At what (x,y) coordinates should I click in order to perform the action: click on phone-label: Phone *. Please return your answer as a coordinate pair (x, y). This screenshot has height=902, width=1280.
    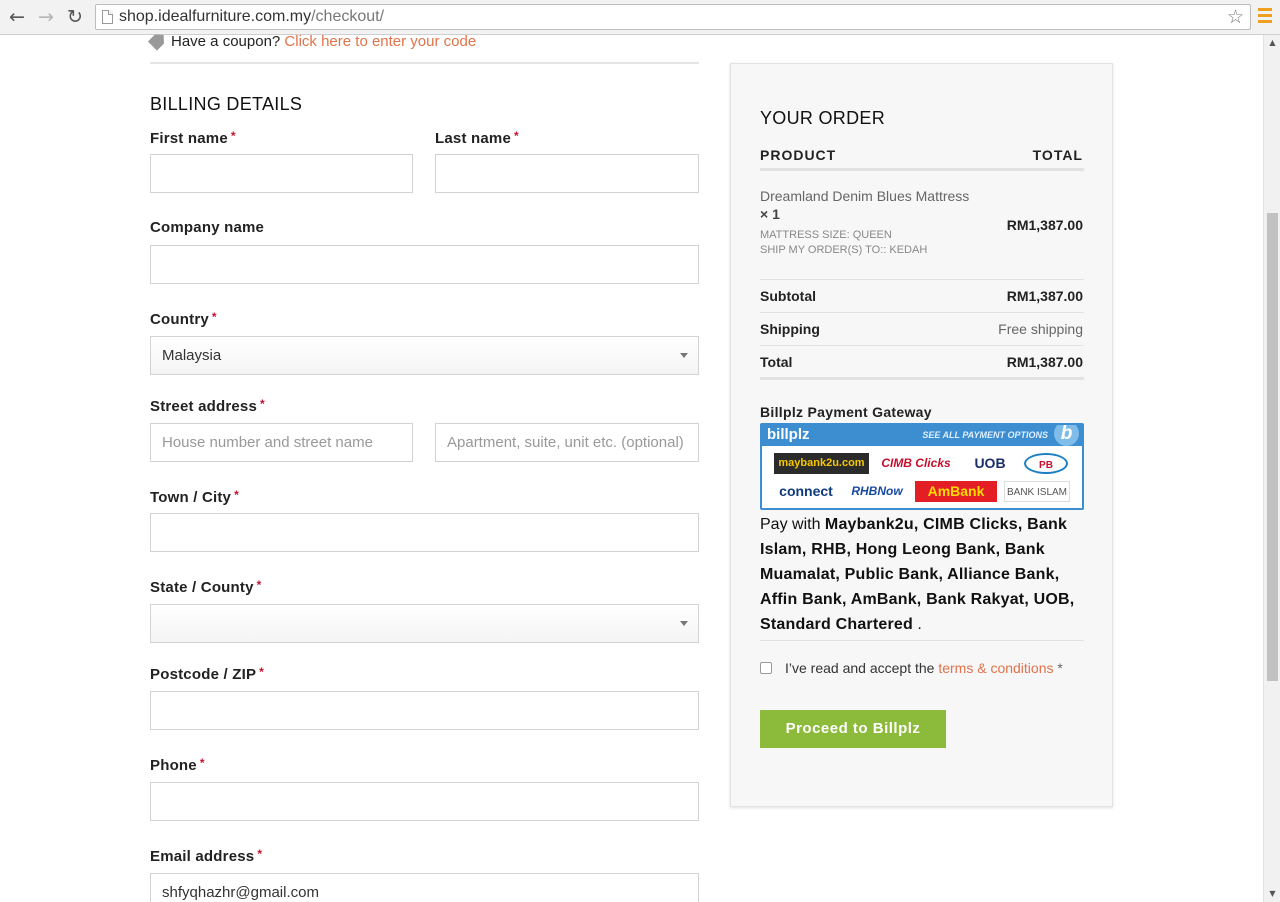
    Looking at the image, I should click on (177, 765).